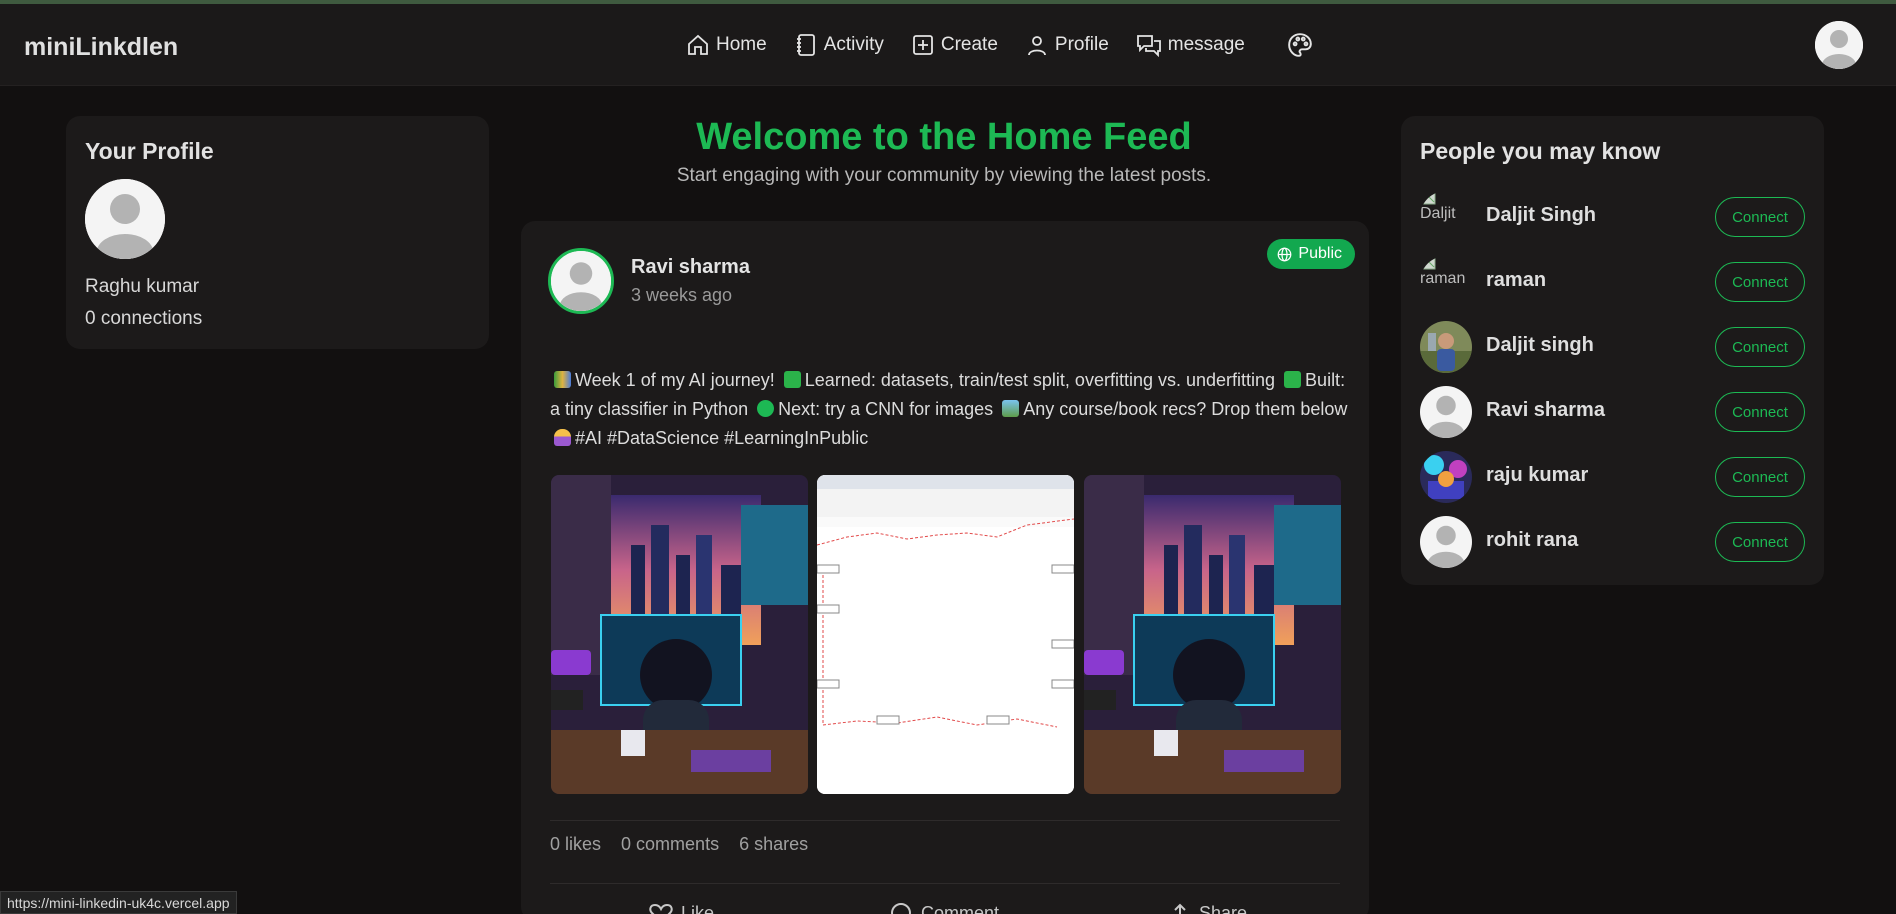 This screenshot has width=1896, height=914. I want to click on nav-create-label: Create, so click(969, 44).